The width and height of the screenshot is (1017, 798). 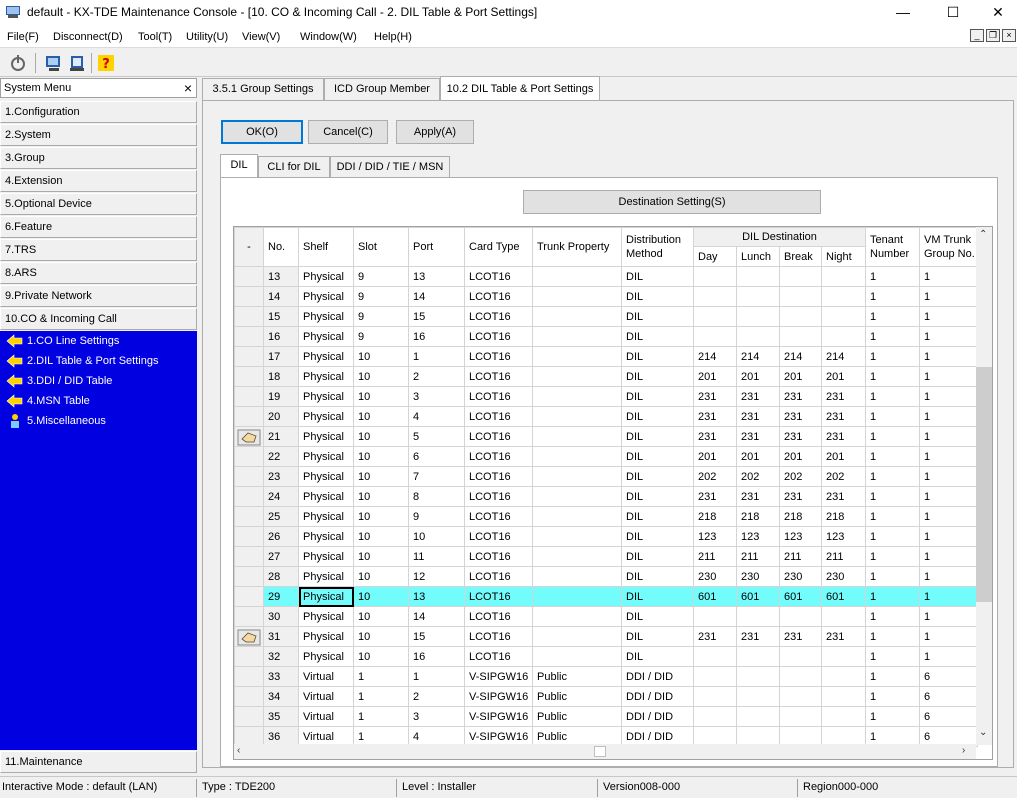 I want to click on tab-group-settings: 3.5.1 Group Settings, so click(x=263, y=89).